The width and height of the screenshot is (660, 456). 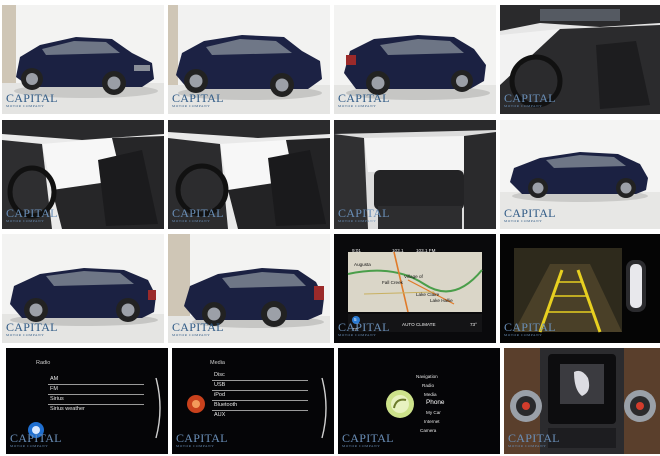 What do you see at coordinates (219, 385) in the screenshot?
I see `media-menu-item: USB` at bounding box center [219, 385].